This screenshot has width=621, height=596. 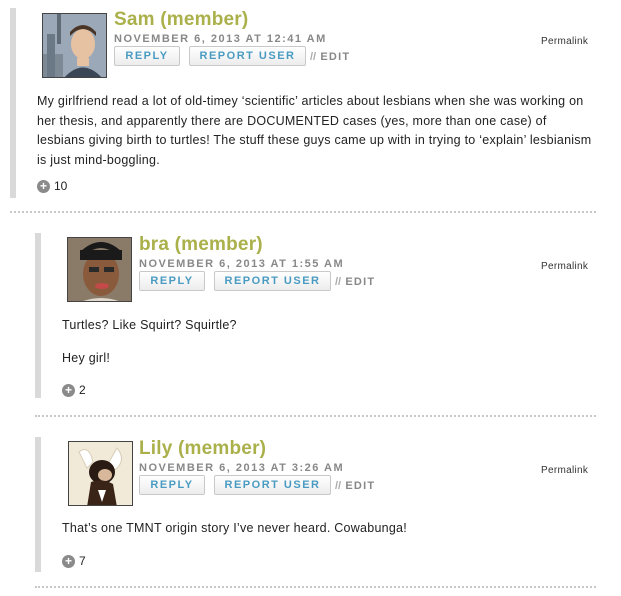 I want to click on comment-paragraph: Hey girl!, so click(x=86, y=357).